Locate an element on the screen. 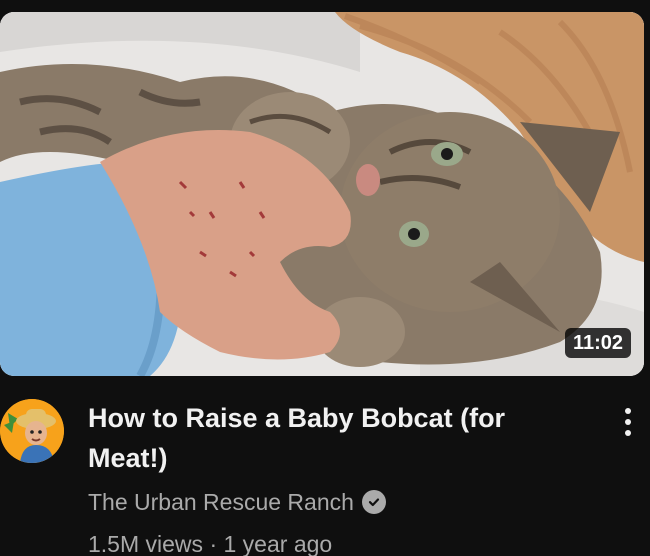  avatar-image is located at coordinates (32, 431).